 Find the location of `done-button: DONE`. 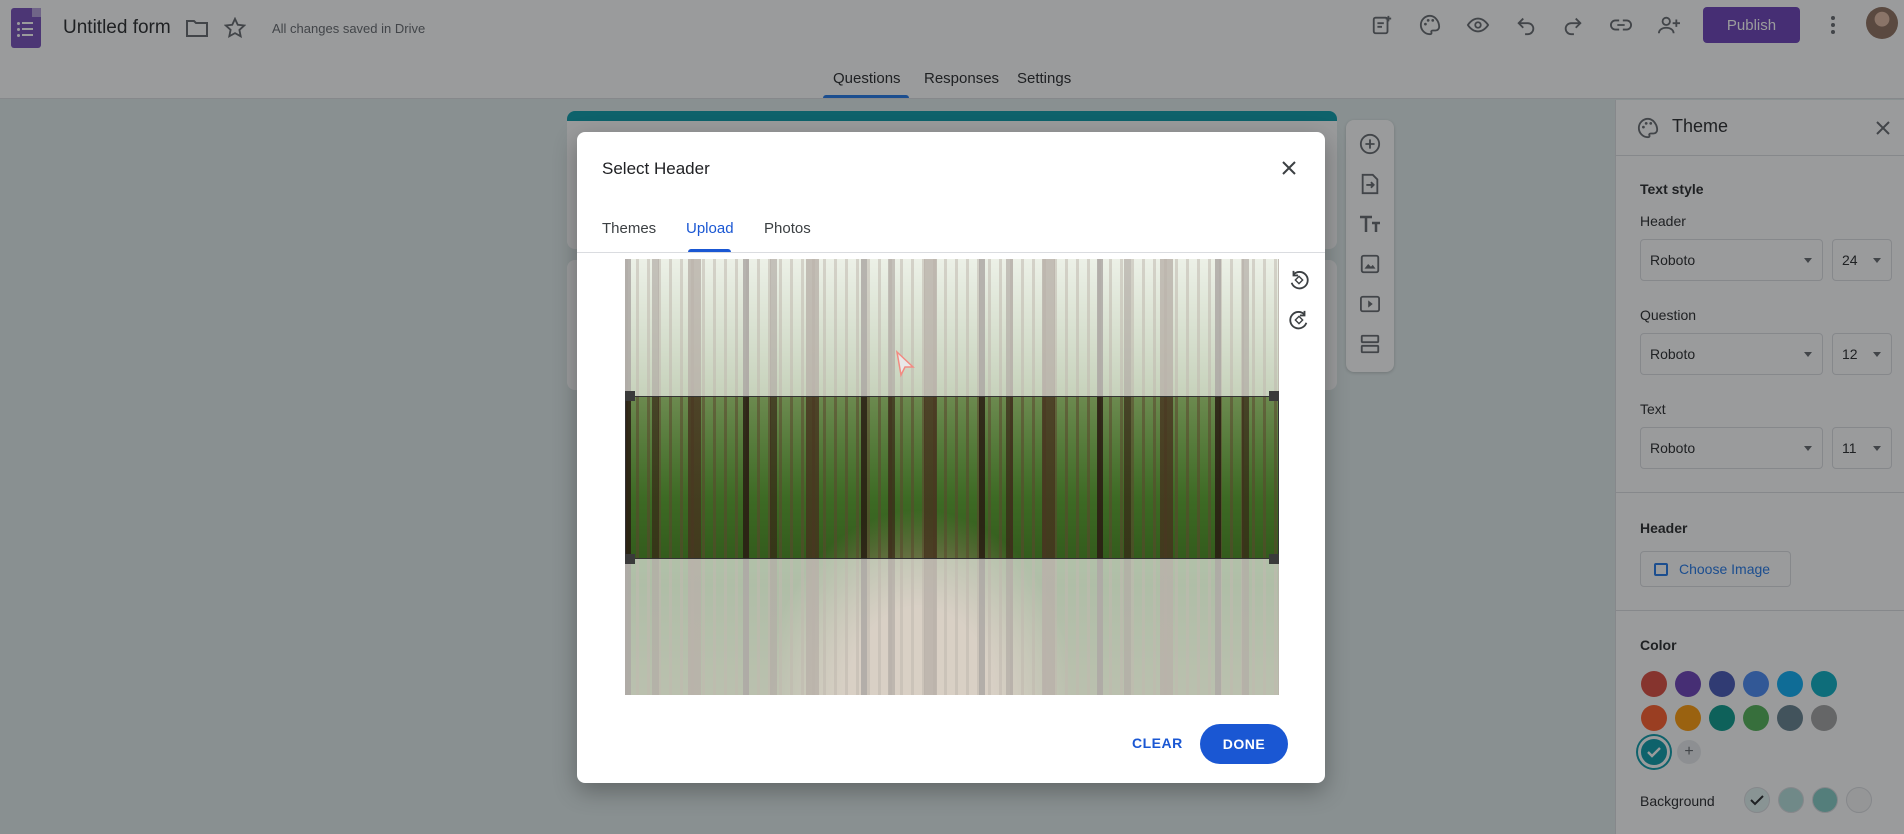

done-button: DONE is located at coordinates (1244, 744).